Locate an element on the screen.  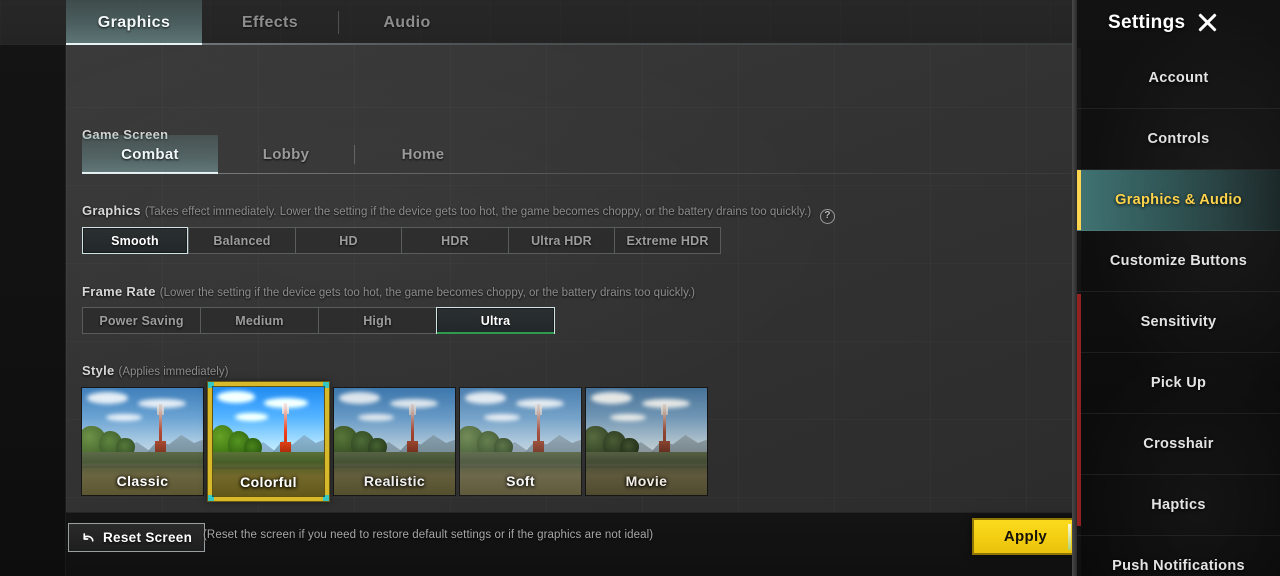
graphics-option-hdr: HDR is located at coordinates (454, 240).